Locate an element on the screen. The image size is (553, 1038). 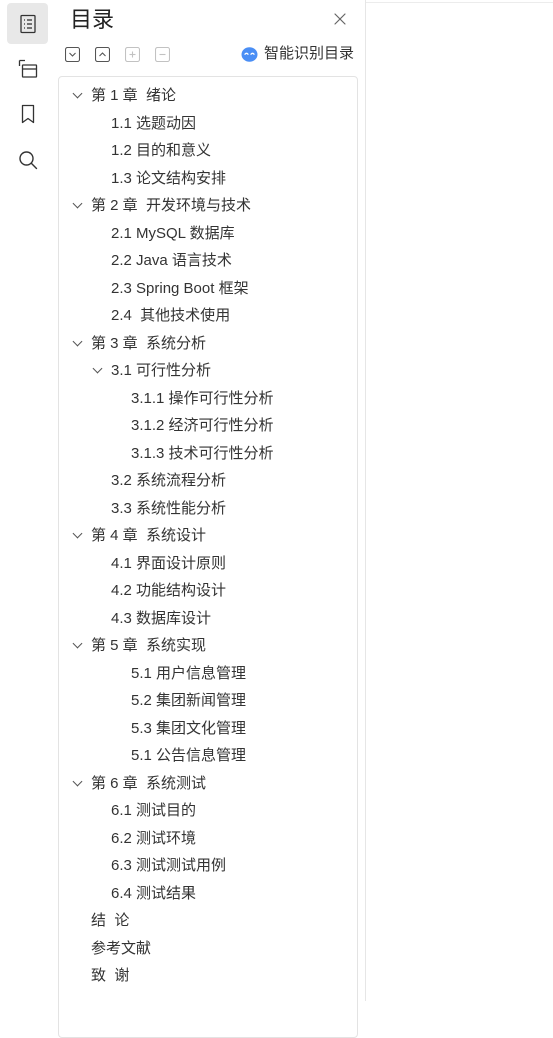
toc-item-label: 第 3 章 系统分析 is located at coordinates (149, 343).